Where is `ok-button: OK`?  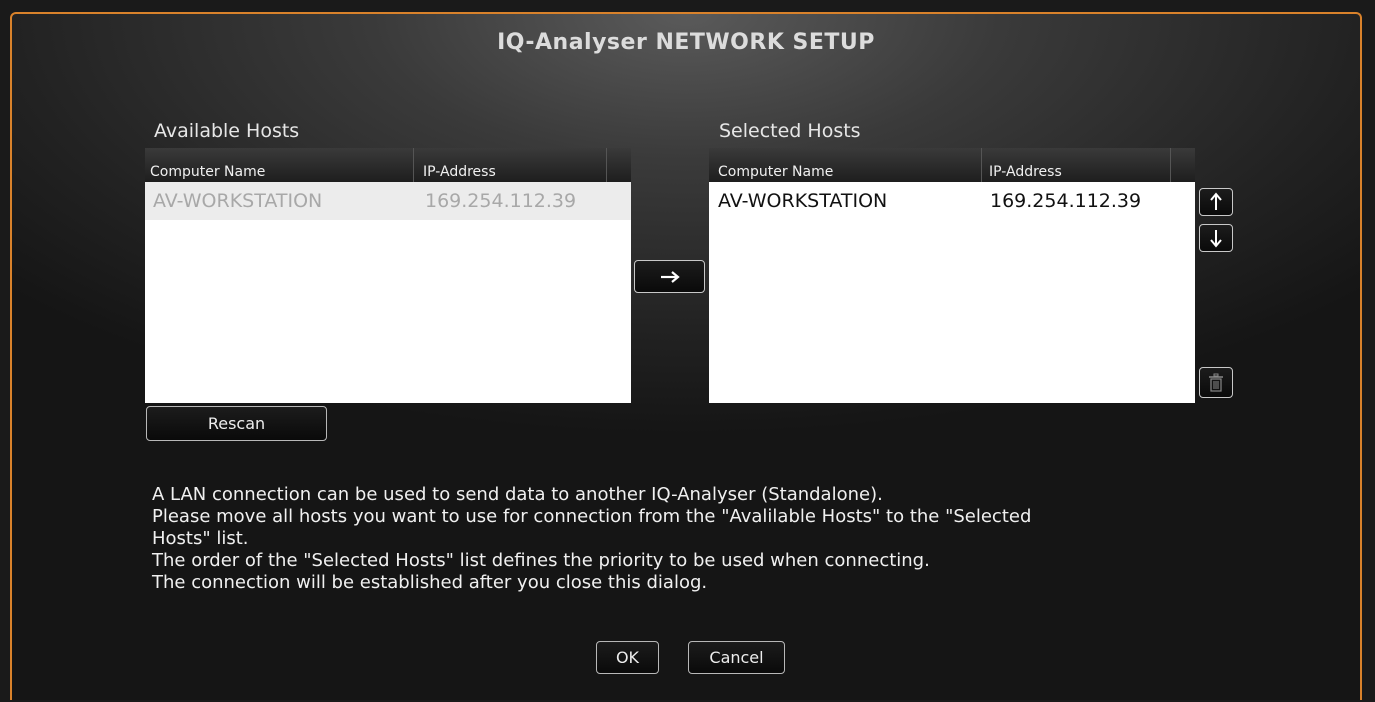 ok-button: OK is located at coordinates (627, 657).